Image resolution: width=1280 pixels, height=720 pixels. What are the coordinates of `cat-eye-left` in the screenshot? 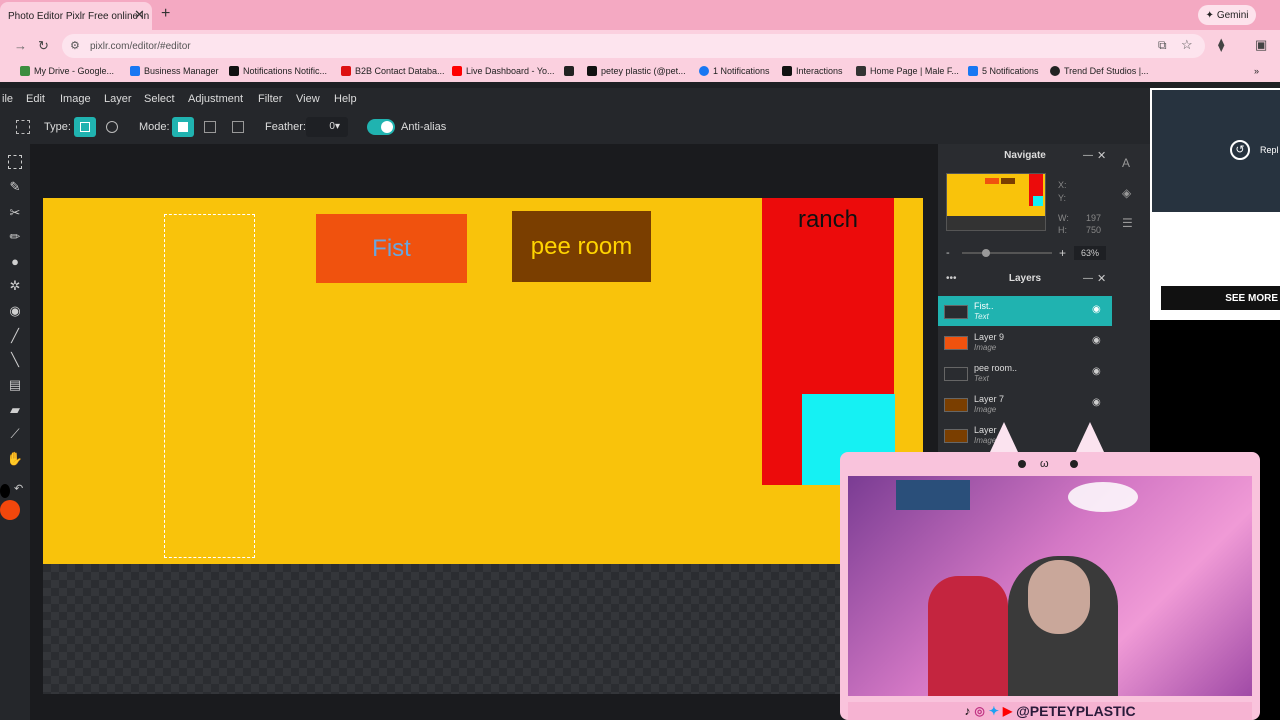 It's located at (1022, 464).